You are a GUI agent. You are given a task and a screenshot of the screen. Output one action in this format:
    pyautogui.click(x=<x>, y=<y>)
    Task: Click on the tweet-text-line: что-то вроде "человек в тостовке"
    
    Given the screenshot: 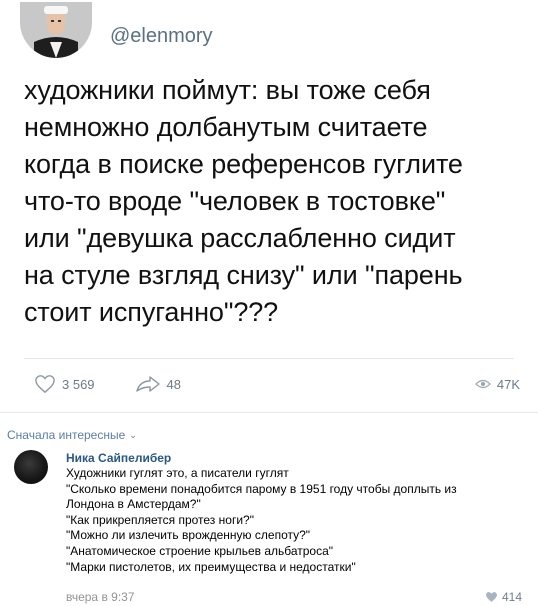 What is the action you would take?
    pyautogui.click(x=235, y=201)
    